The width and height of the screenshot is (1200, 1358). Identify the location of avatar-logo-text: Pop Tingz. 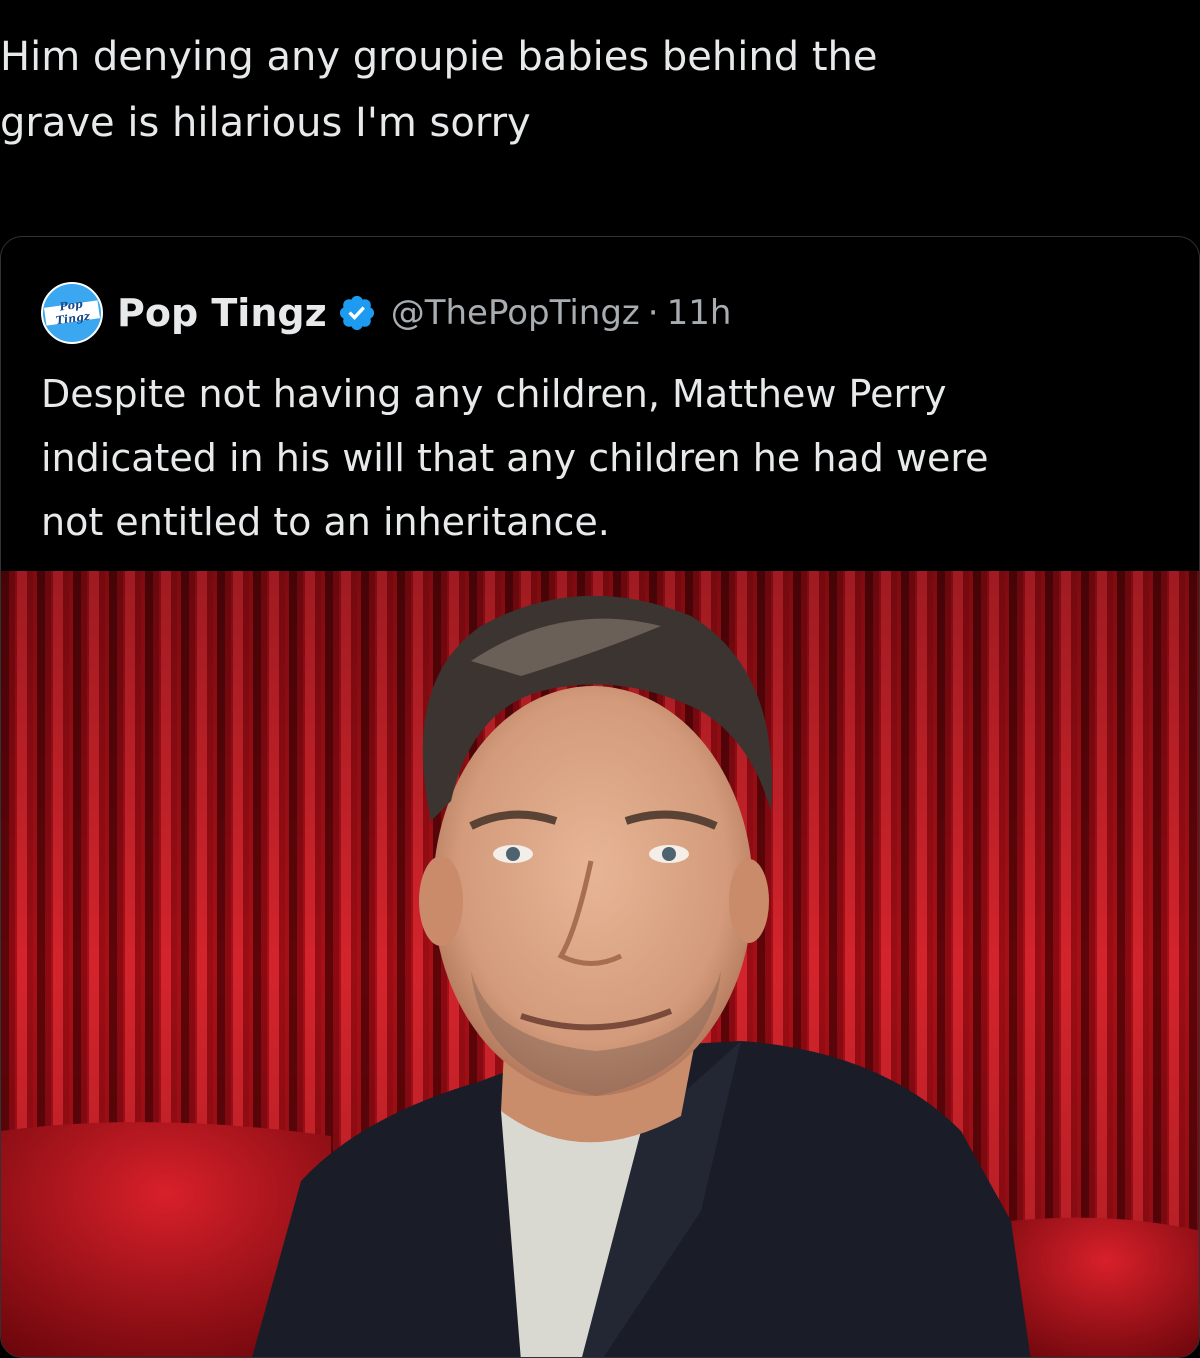
(72, 312).